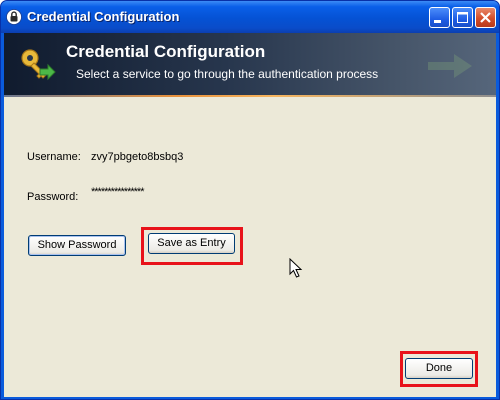 This screenshot has width=500, height=400. I want to click on mouse-cursor-icon, so click(296, 268).